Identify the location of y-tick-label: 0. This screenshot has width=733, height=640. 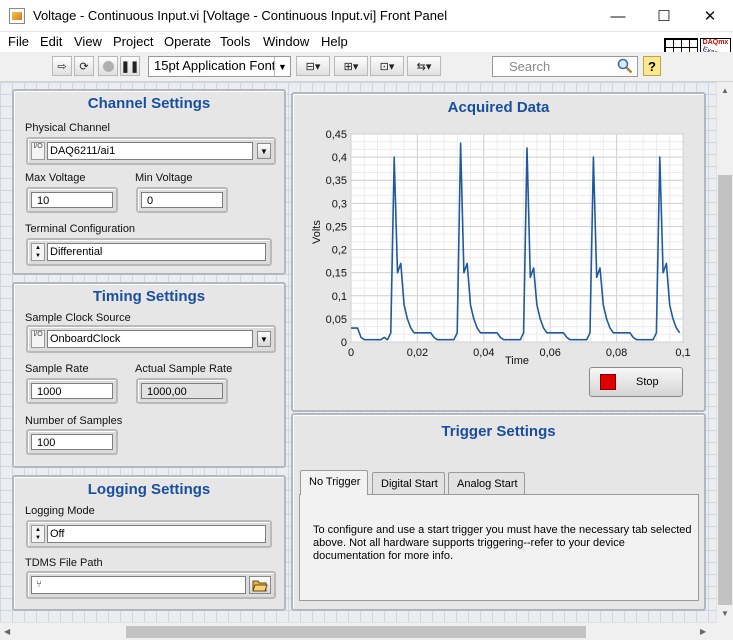
(344, 343).